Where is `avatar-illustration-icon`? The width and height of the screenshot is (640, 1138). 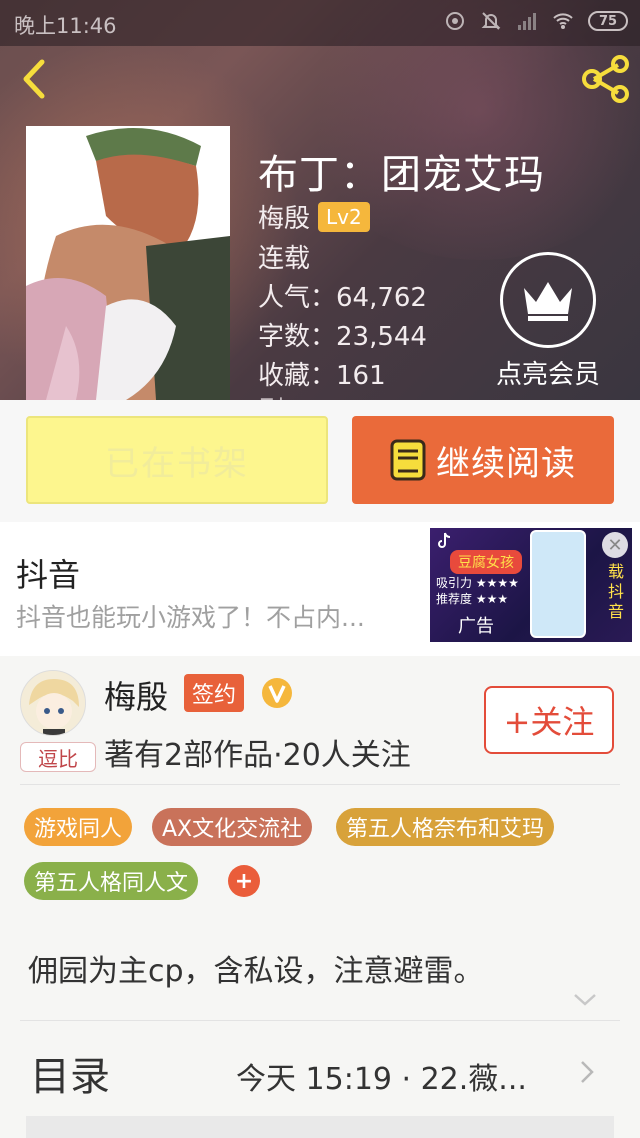 avatar-illustration-icon is located at coordinates (53, 703).